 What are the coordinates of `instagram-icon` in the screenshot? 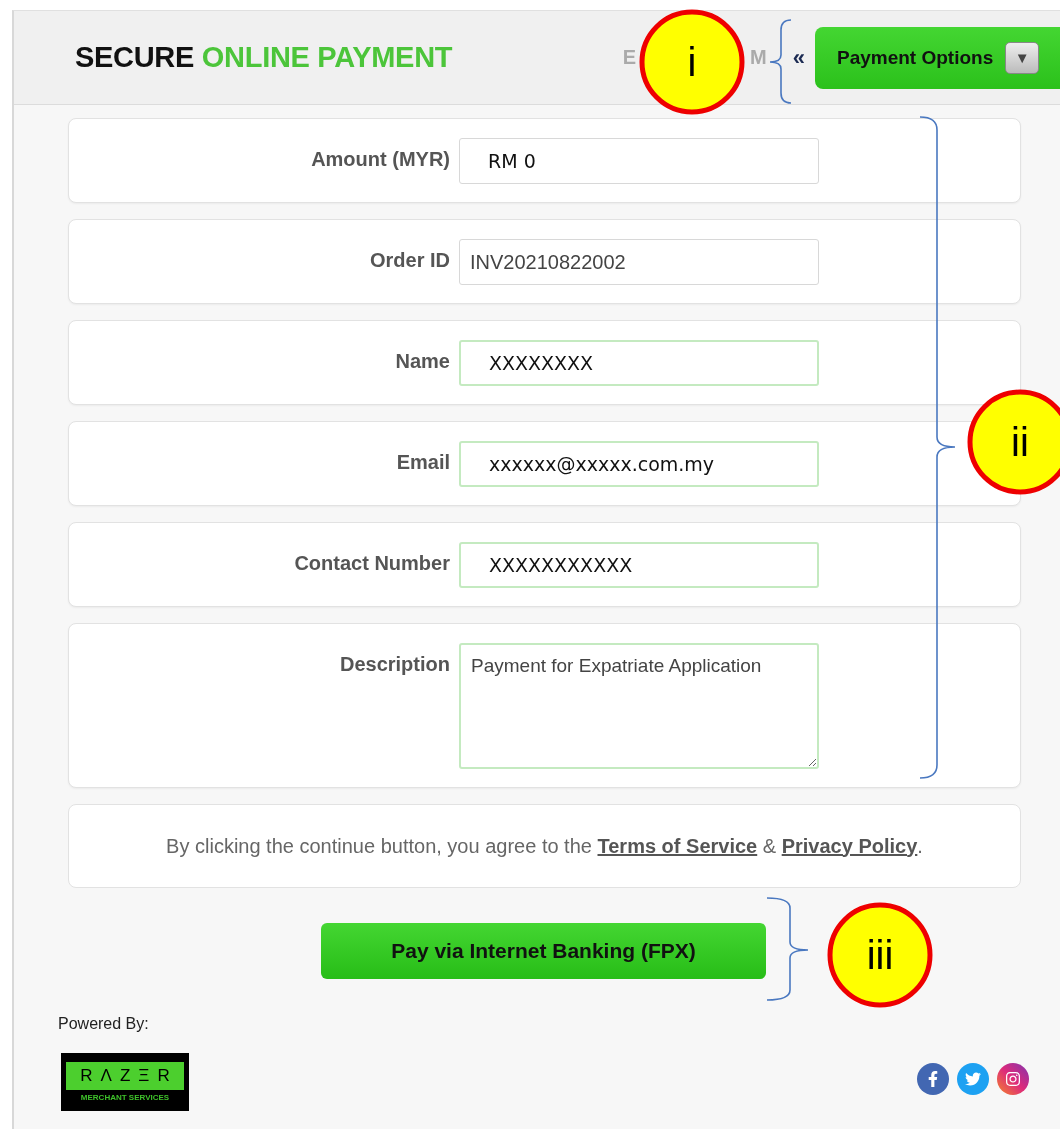 It's located at (1013, 1079).